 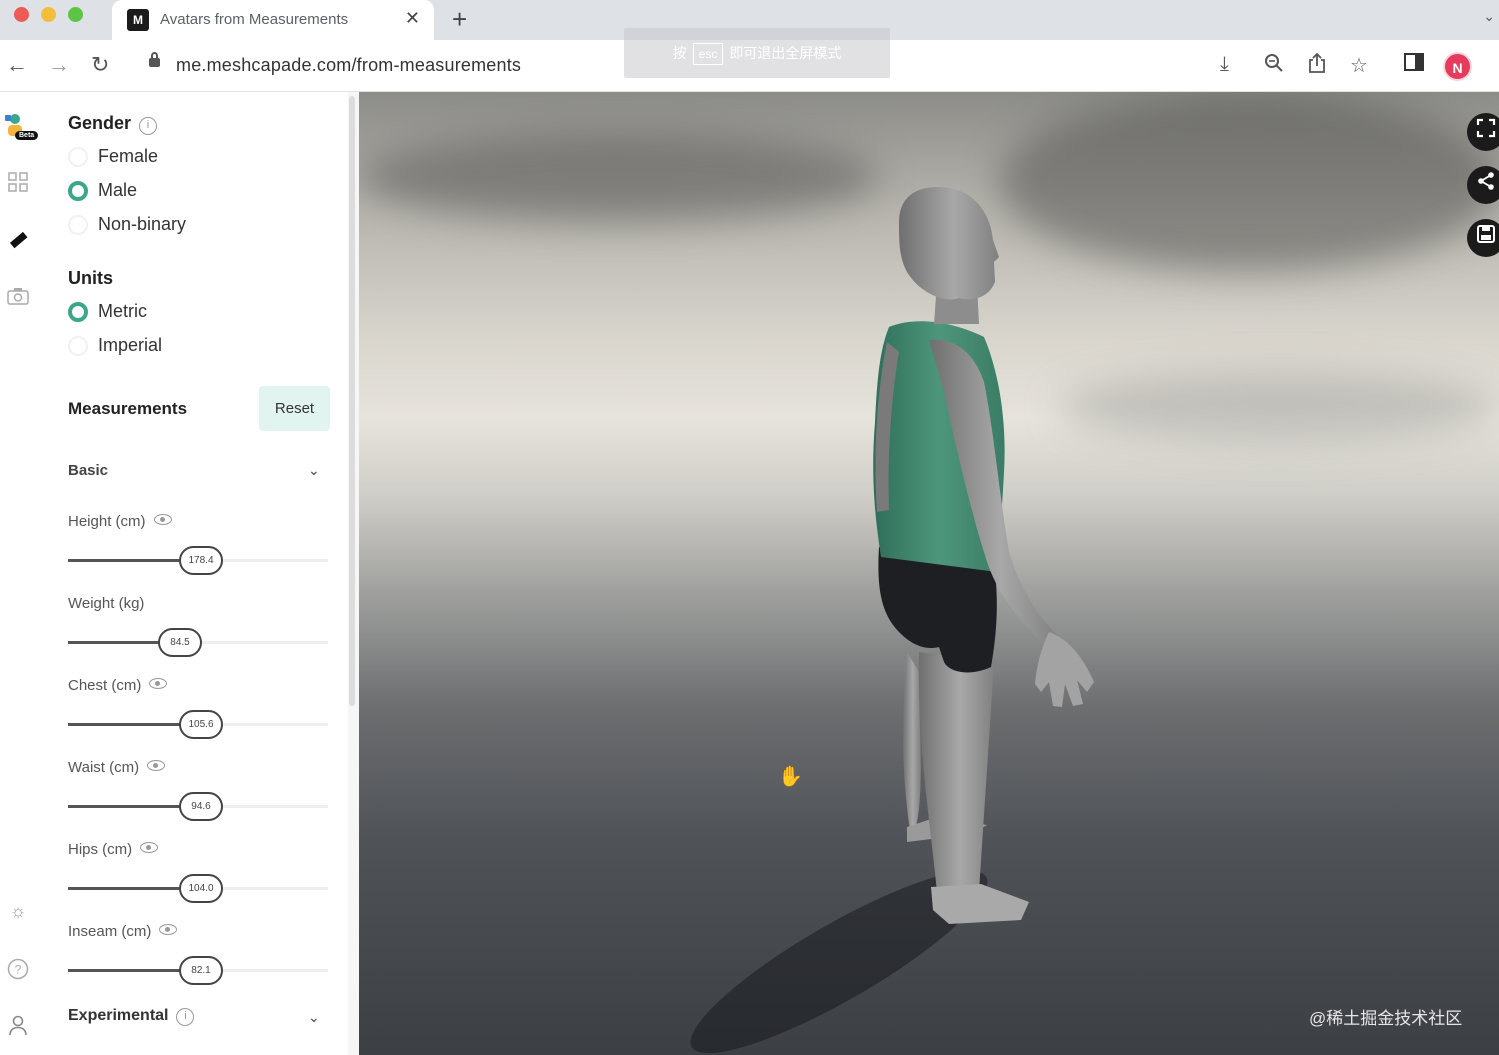 What do you see at coordinates (128, 156) in the screenshot?
I see `radio-label-female: Female` at bounding box center [128, 156].